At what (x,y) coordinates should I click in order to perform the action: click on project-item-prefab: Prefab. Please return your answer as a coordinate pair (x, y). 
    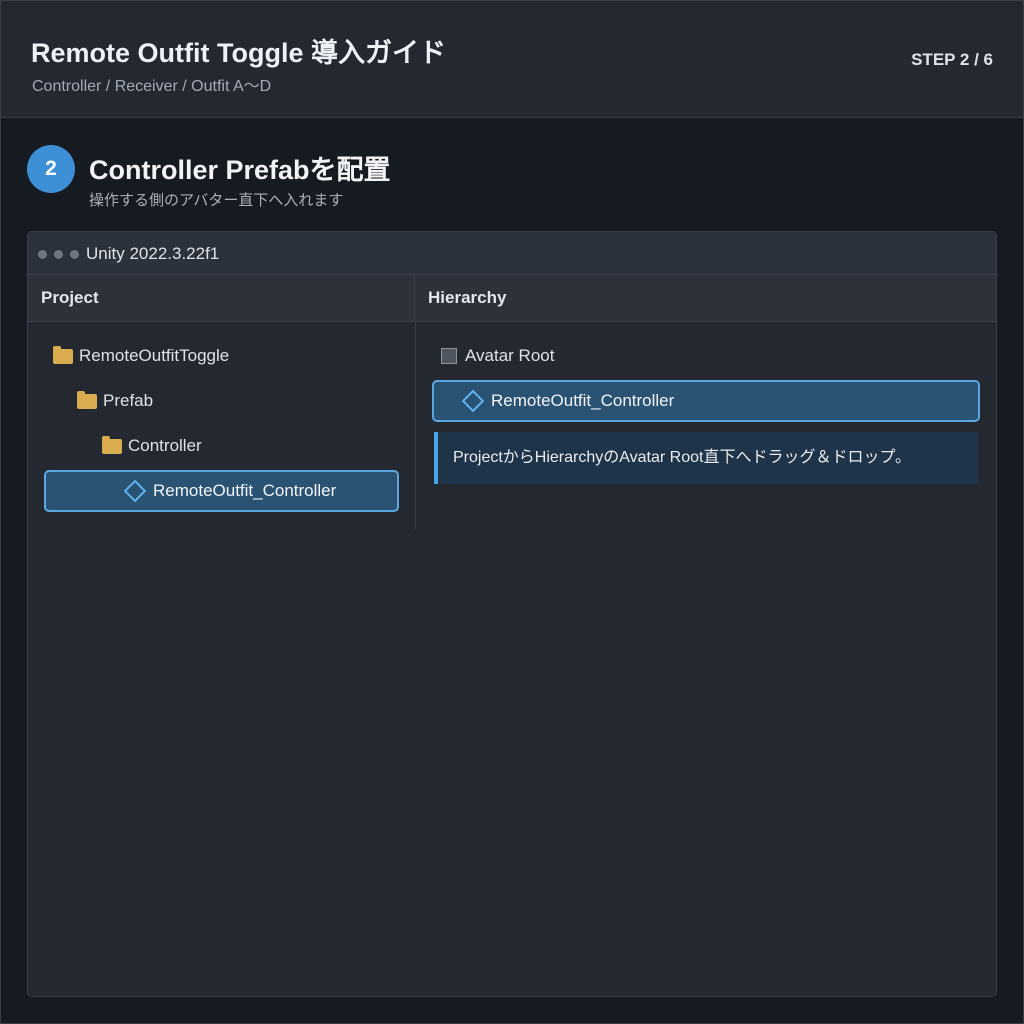
    Looking at the image, I should click on (115, 401).